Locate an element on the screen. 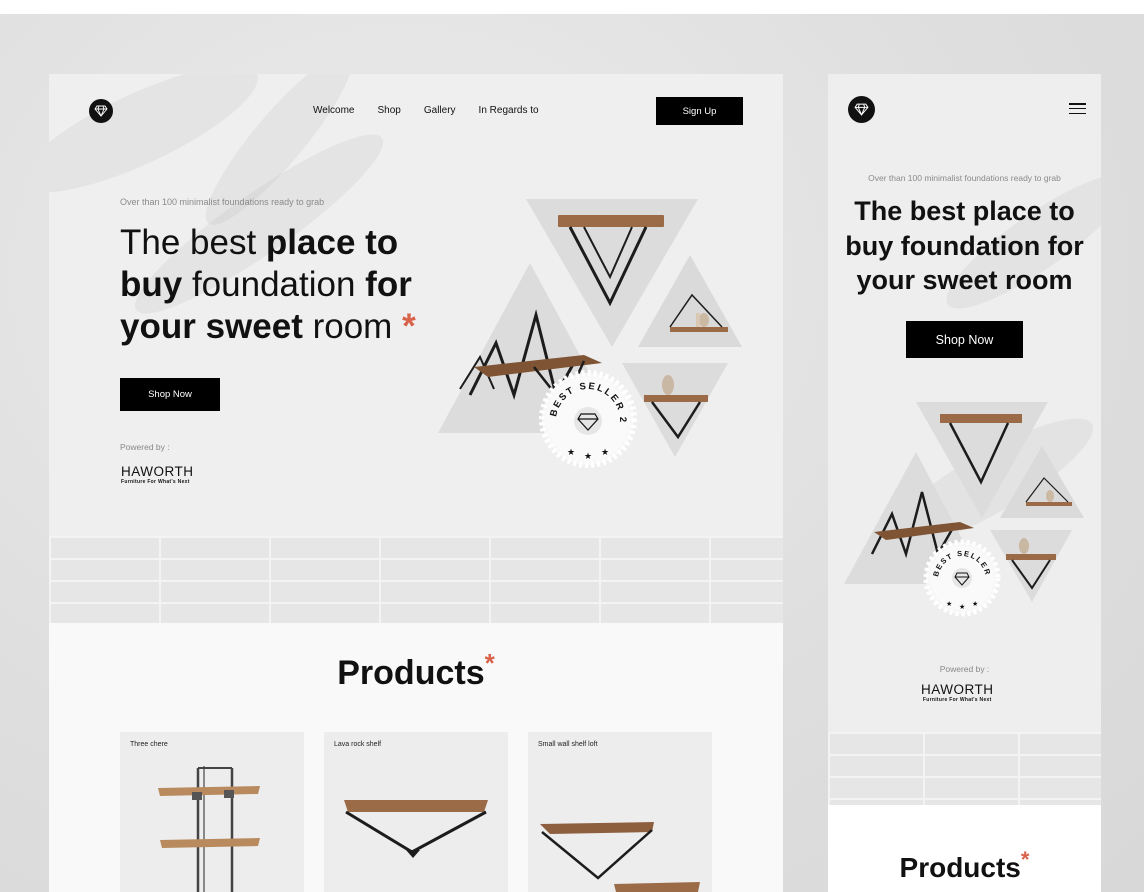  nav-link-welcome: Welcome is located at coordinates (334, 110).